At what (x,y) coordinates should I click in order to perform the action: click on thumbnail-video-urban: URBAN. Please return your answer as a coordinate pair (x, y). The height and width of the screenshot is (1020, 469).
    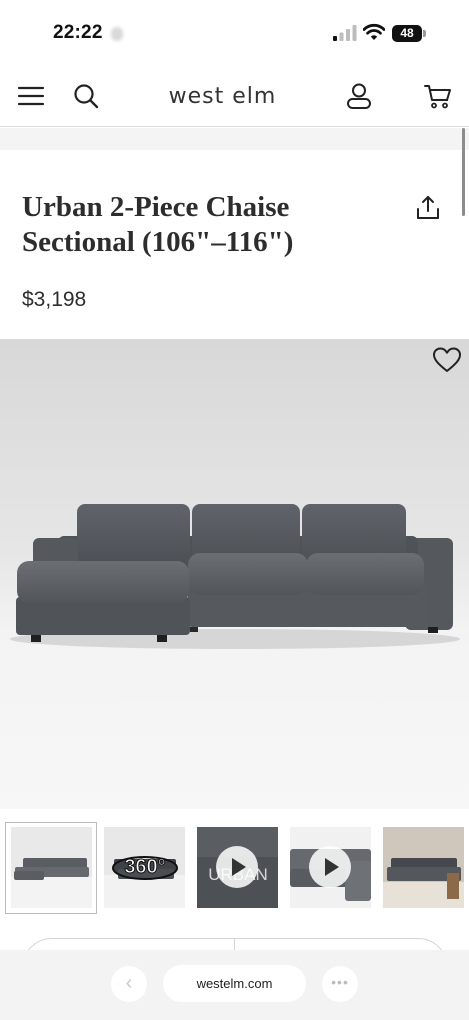
    Looking at the image, I should click on (237, 867).